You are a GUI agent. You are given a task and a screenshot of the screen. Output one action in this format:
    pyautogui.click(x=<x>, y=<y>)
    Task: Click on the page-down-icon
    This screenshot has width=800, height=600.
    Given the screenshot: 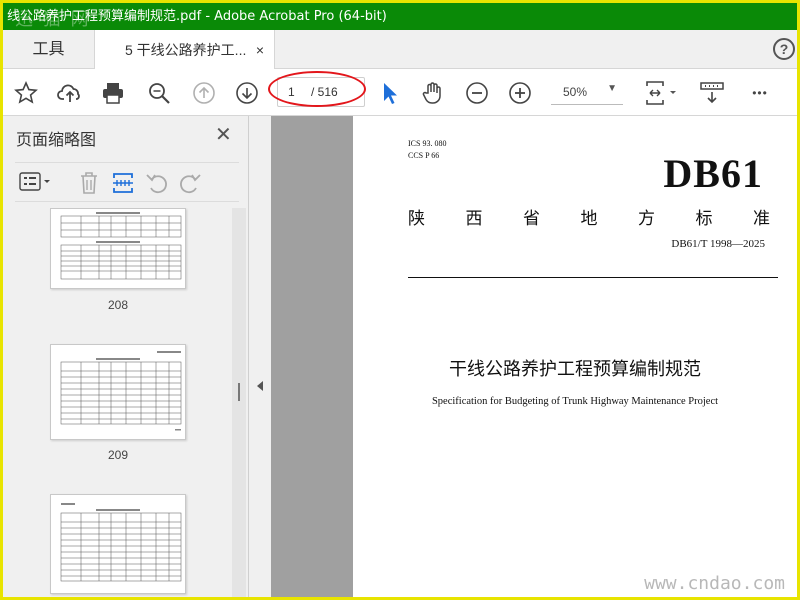 What is the action you would take?
    pyautogui.click(x=247, y=93)
    